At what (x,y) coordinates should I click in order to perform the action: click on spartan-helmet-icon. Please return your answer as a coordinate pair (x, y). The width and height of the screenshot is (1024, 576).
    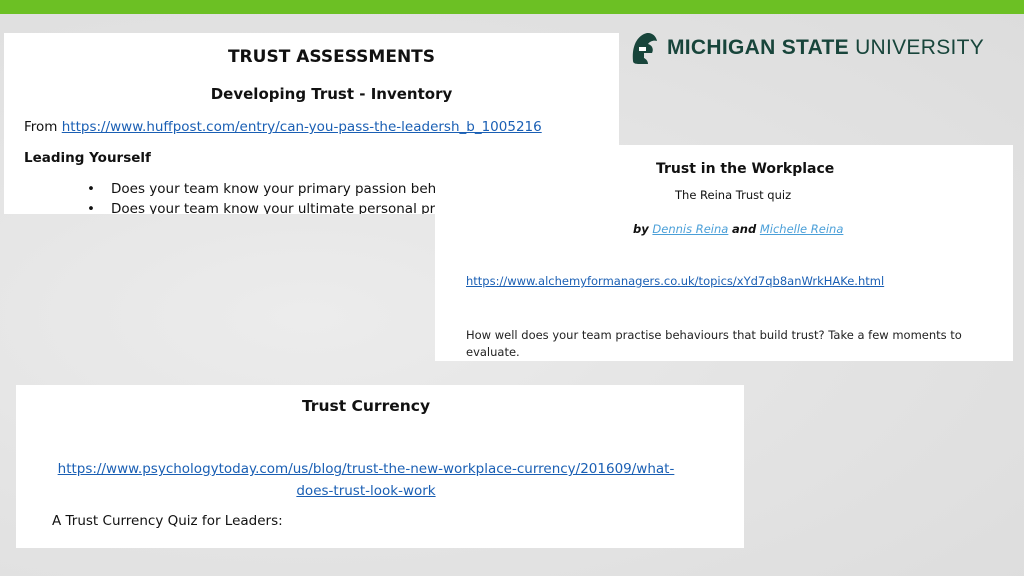
    Looking at the image, I should click on (644, 48).